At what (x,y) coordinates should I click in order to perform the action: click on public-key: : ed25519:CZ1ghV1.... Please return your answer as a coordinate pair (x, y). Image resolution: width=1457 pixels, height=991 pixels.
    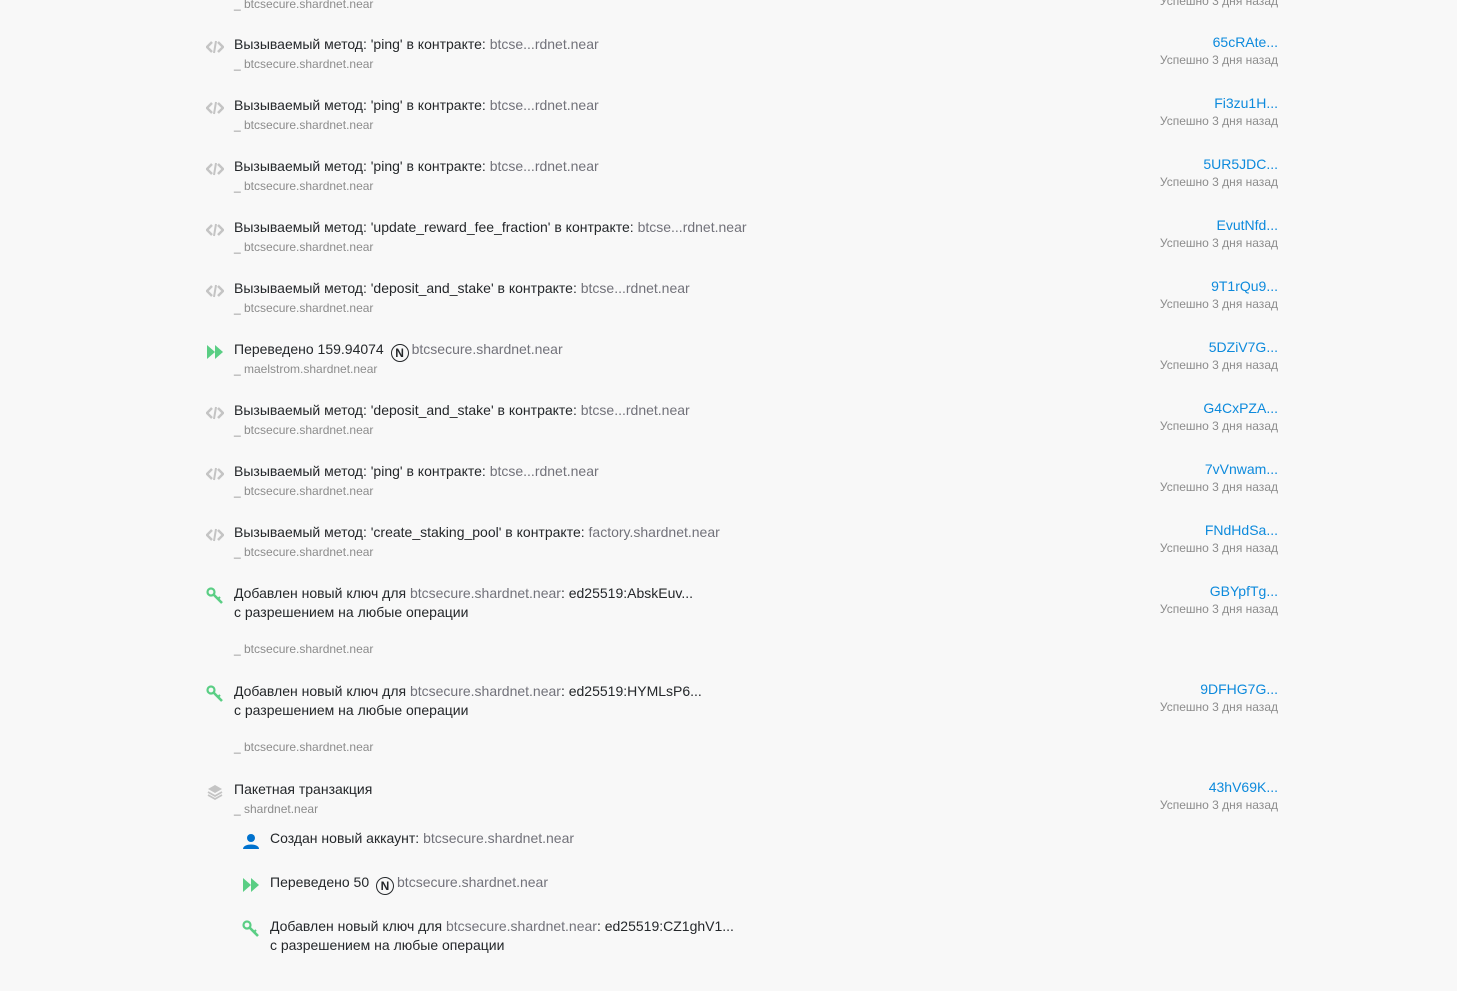
    Looking at the image, I should click on (665, 926).